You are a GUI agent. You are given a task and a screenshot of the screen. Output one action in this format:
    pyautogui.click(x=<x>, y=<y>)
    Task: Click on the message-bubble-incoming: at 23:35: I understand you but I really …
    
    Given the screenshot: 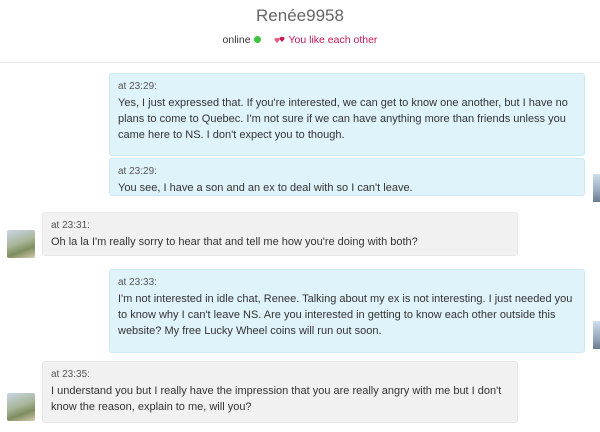 What is the action you would take?
    pyautogui.click(x=280, y=392)
    